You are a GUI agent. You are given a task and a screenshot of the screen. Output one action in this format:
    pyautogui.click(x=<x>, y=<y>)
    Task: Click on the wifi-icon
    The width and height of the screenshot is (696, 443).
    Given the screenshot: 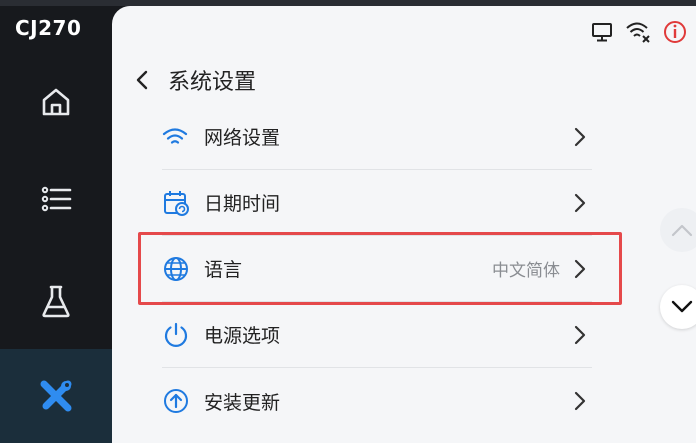 What is the action you would take?
    pyautogui.click(x=181, y=137)
    